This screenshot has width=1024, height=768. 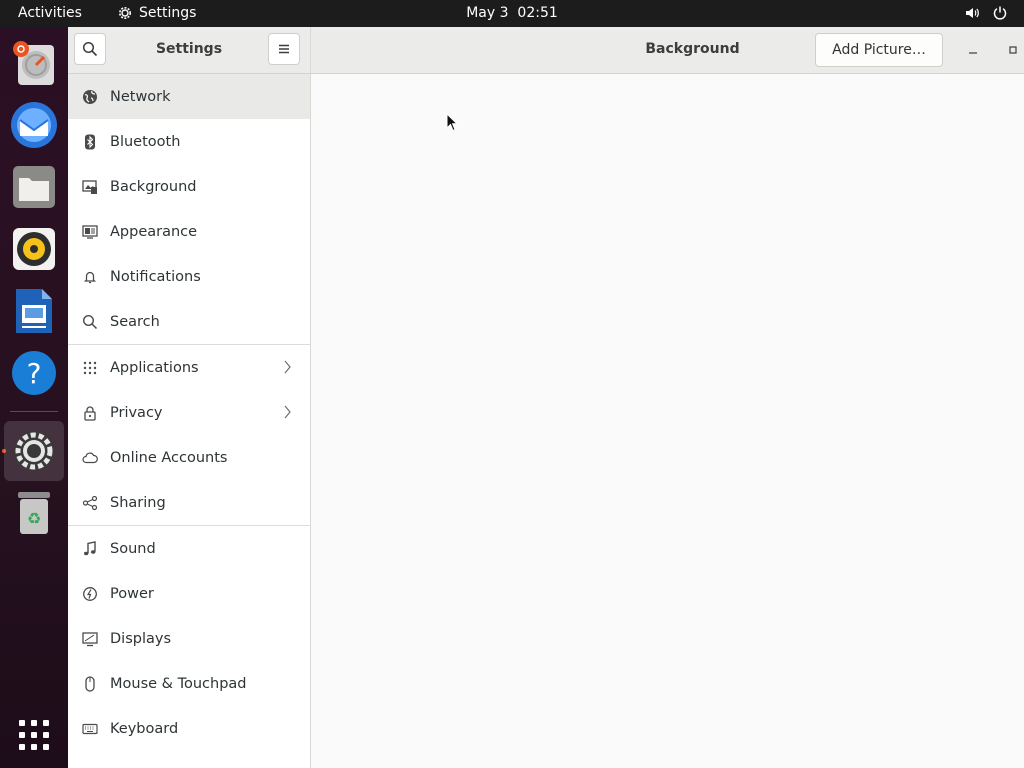 What do you see at coordinates (168, 13) in the screenshot?
I see `app-menu-label: Settings` at bounding box center [168, 13].